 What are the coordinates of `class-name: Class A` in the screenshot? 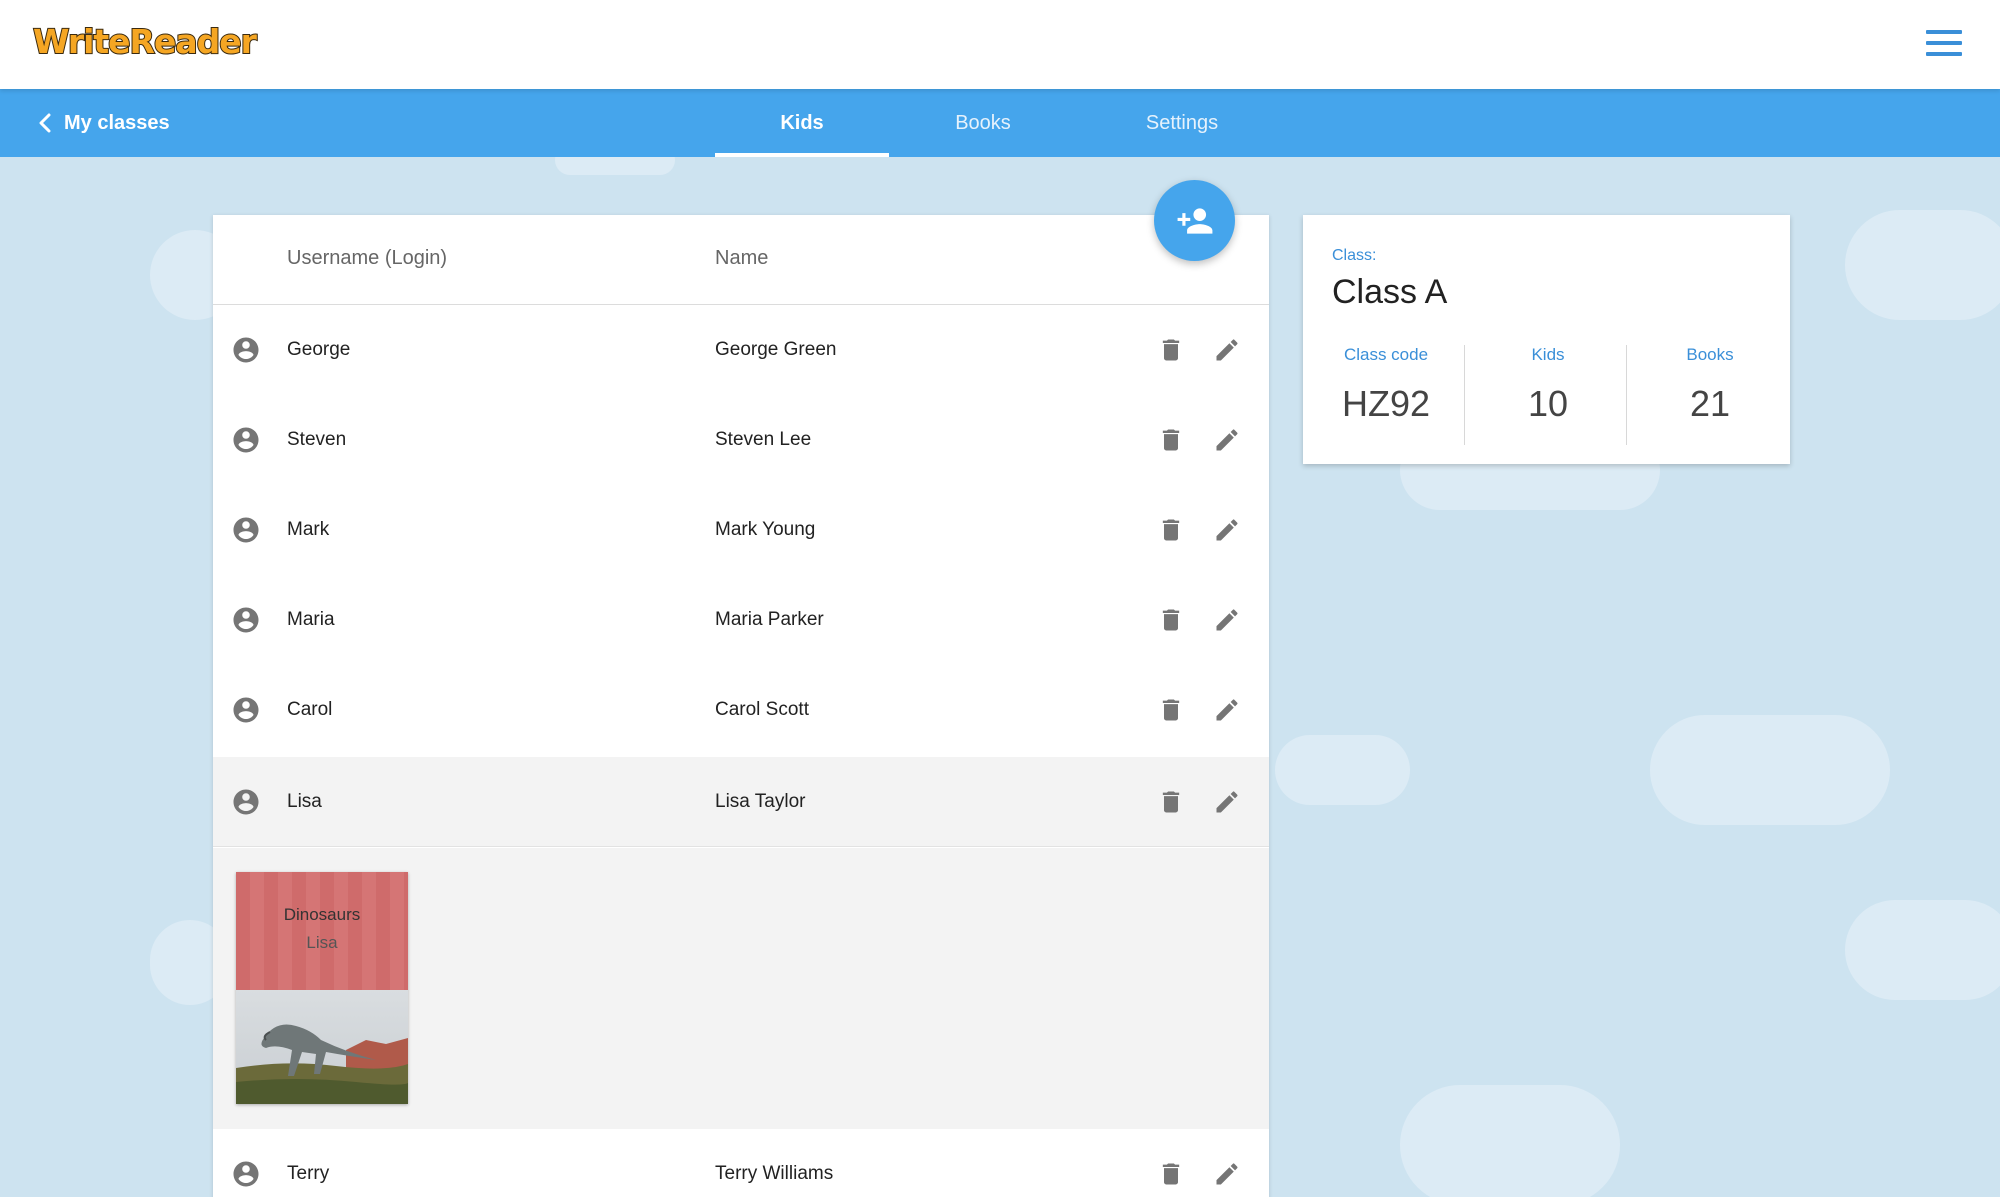 It's located at (1390, 292).